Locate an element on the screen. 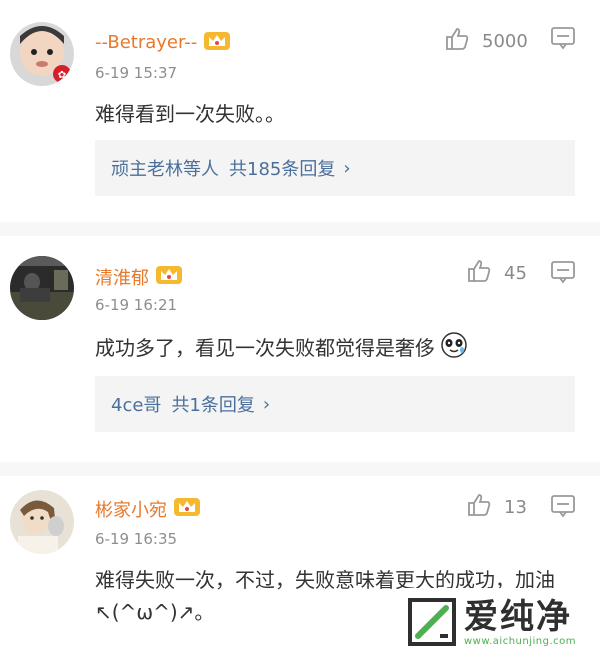  timestamp: 6-19 16:35 is located at coordinates (136, 539).